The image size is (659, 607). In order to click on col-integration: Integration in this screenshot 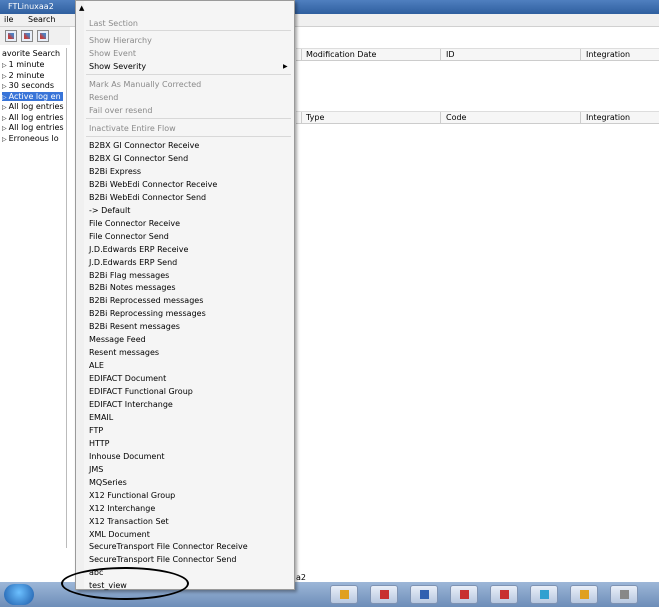, I will do `click(608, 54)`.